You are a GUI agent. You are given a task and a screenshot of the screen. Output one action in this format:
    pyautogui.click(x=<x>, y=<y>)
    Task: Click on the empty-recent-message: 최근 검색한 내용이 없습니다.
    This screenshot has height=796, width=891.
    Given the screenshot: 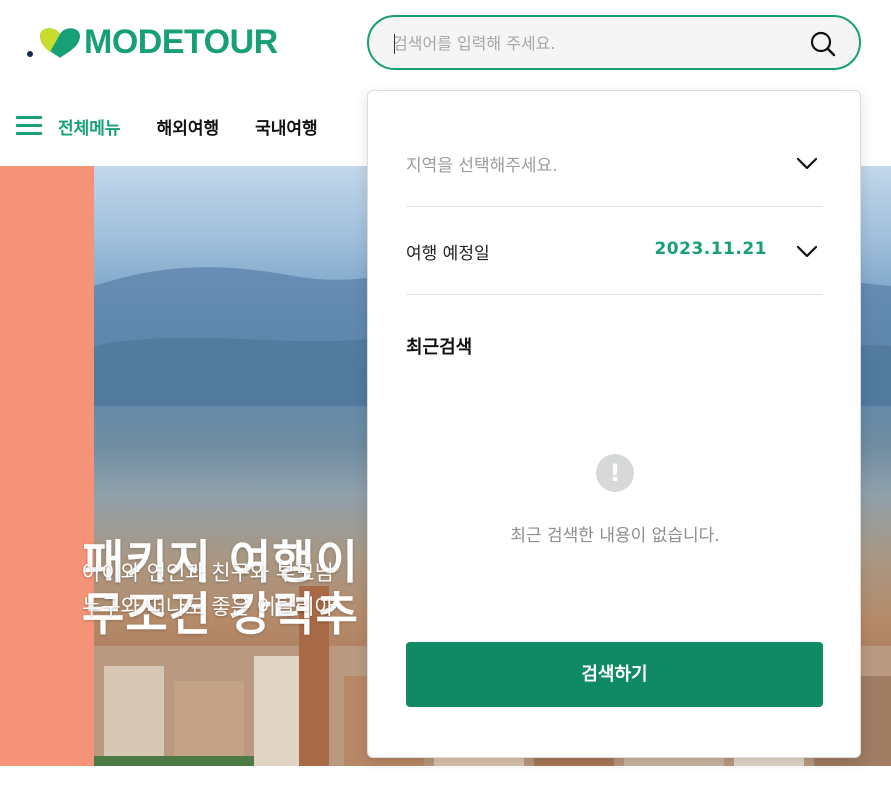 What is the action you would take?
    pyautogui.click(x=615, y=536)
    